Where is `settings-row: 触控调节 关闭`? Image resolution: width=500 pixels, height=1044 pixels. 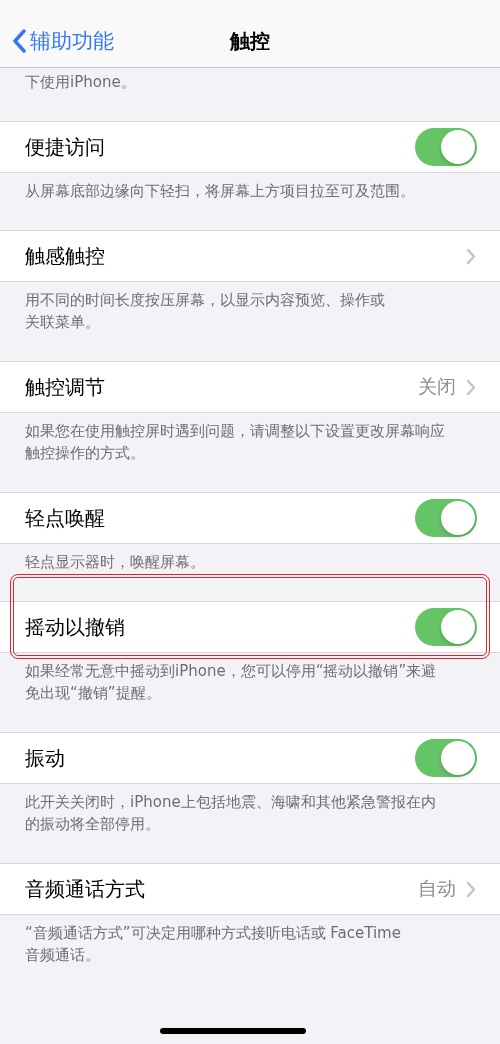
settings-row: 触控调节 关闭 is located at coordinates (250, 387).